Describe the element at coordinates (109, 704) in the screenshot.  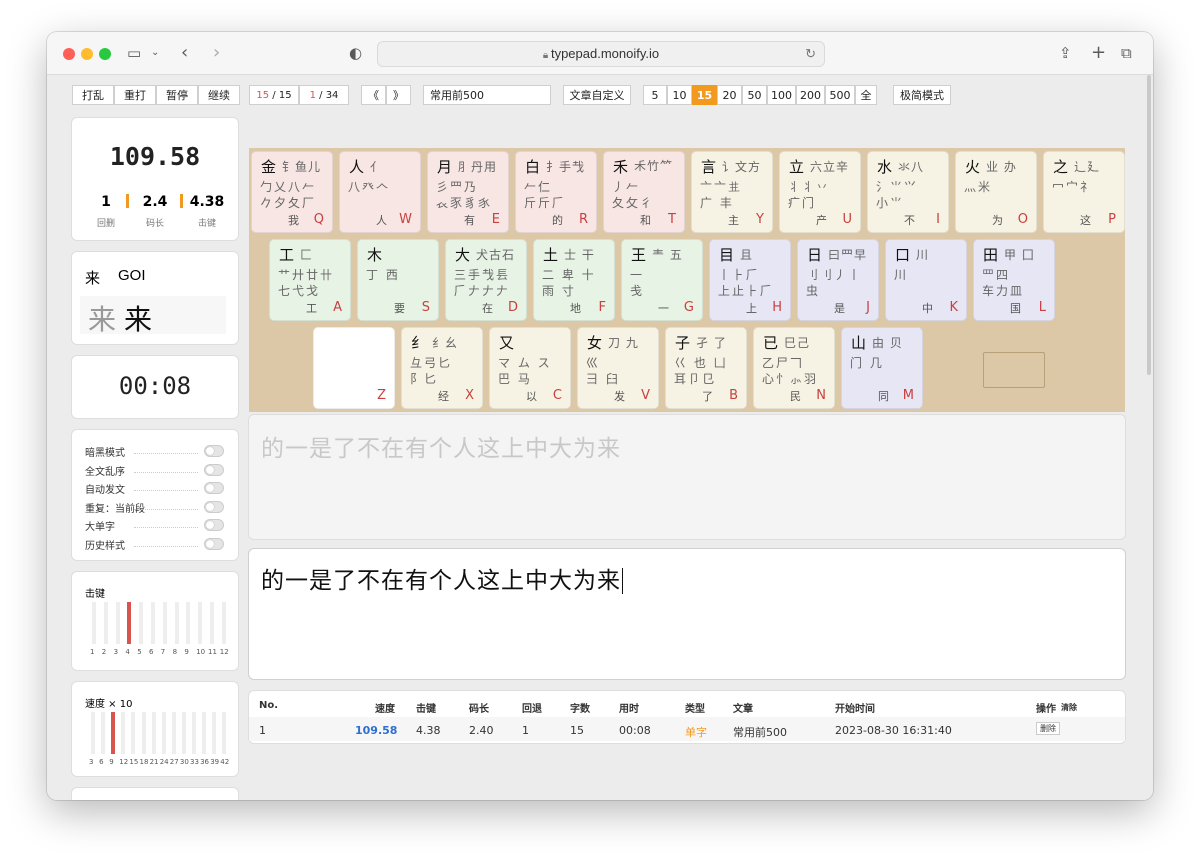
I see `speed-chart-title: 速度 × 10` at that location.